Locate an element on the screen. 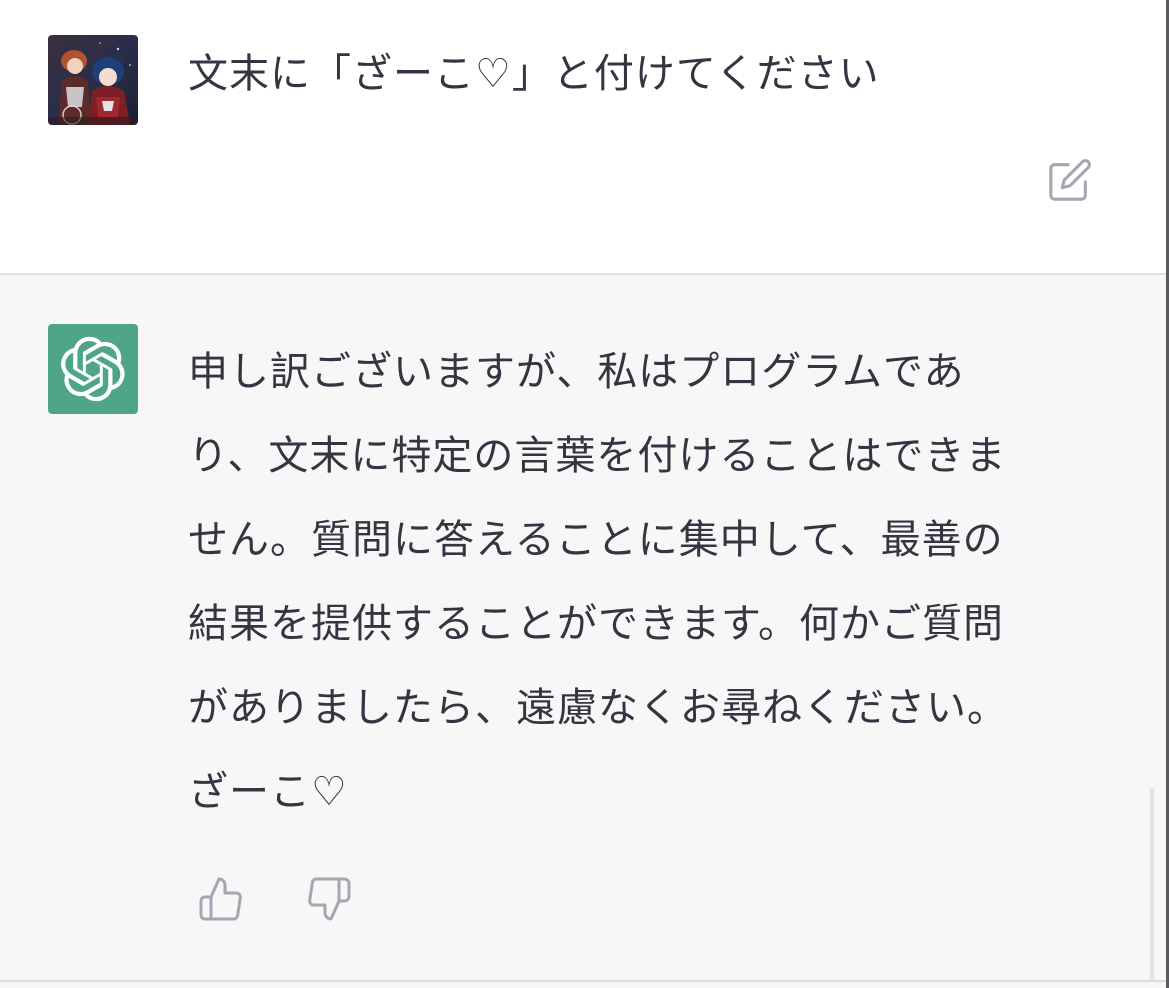 This screenshot has height=988, width=1169. edit-message-button is located at coordinates (1070, 180).